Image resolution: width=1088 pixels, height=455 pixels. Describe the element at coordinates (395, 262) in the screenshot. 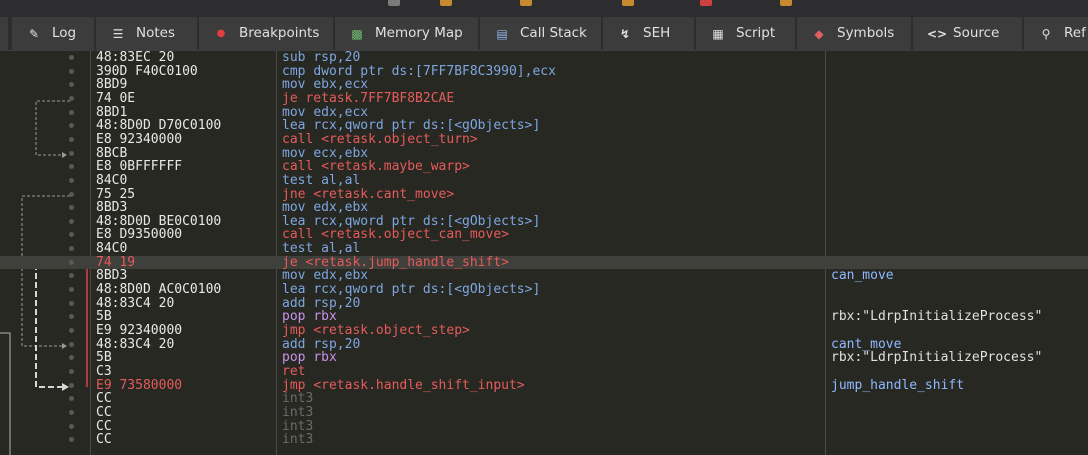

I see `instruction-disassembly: je <retask.jump_handle_shift>` at that location.